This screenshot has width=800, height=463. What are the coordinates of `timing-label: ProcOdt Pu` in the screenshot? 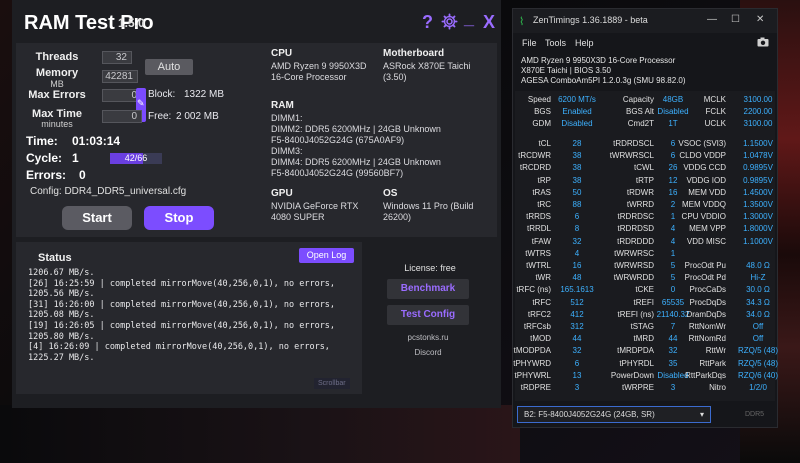 It's located at (705, 265).